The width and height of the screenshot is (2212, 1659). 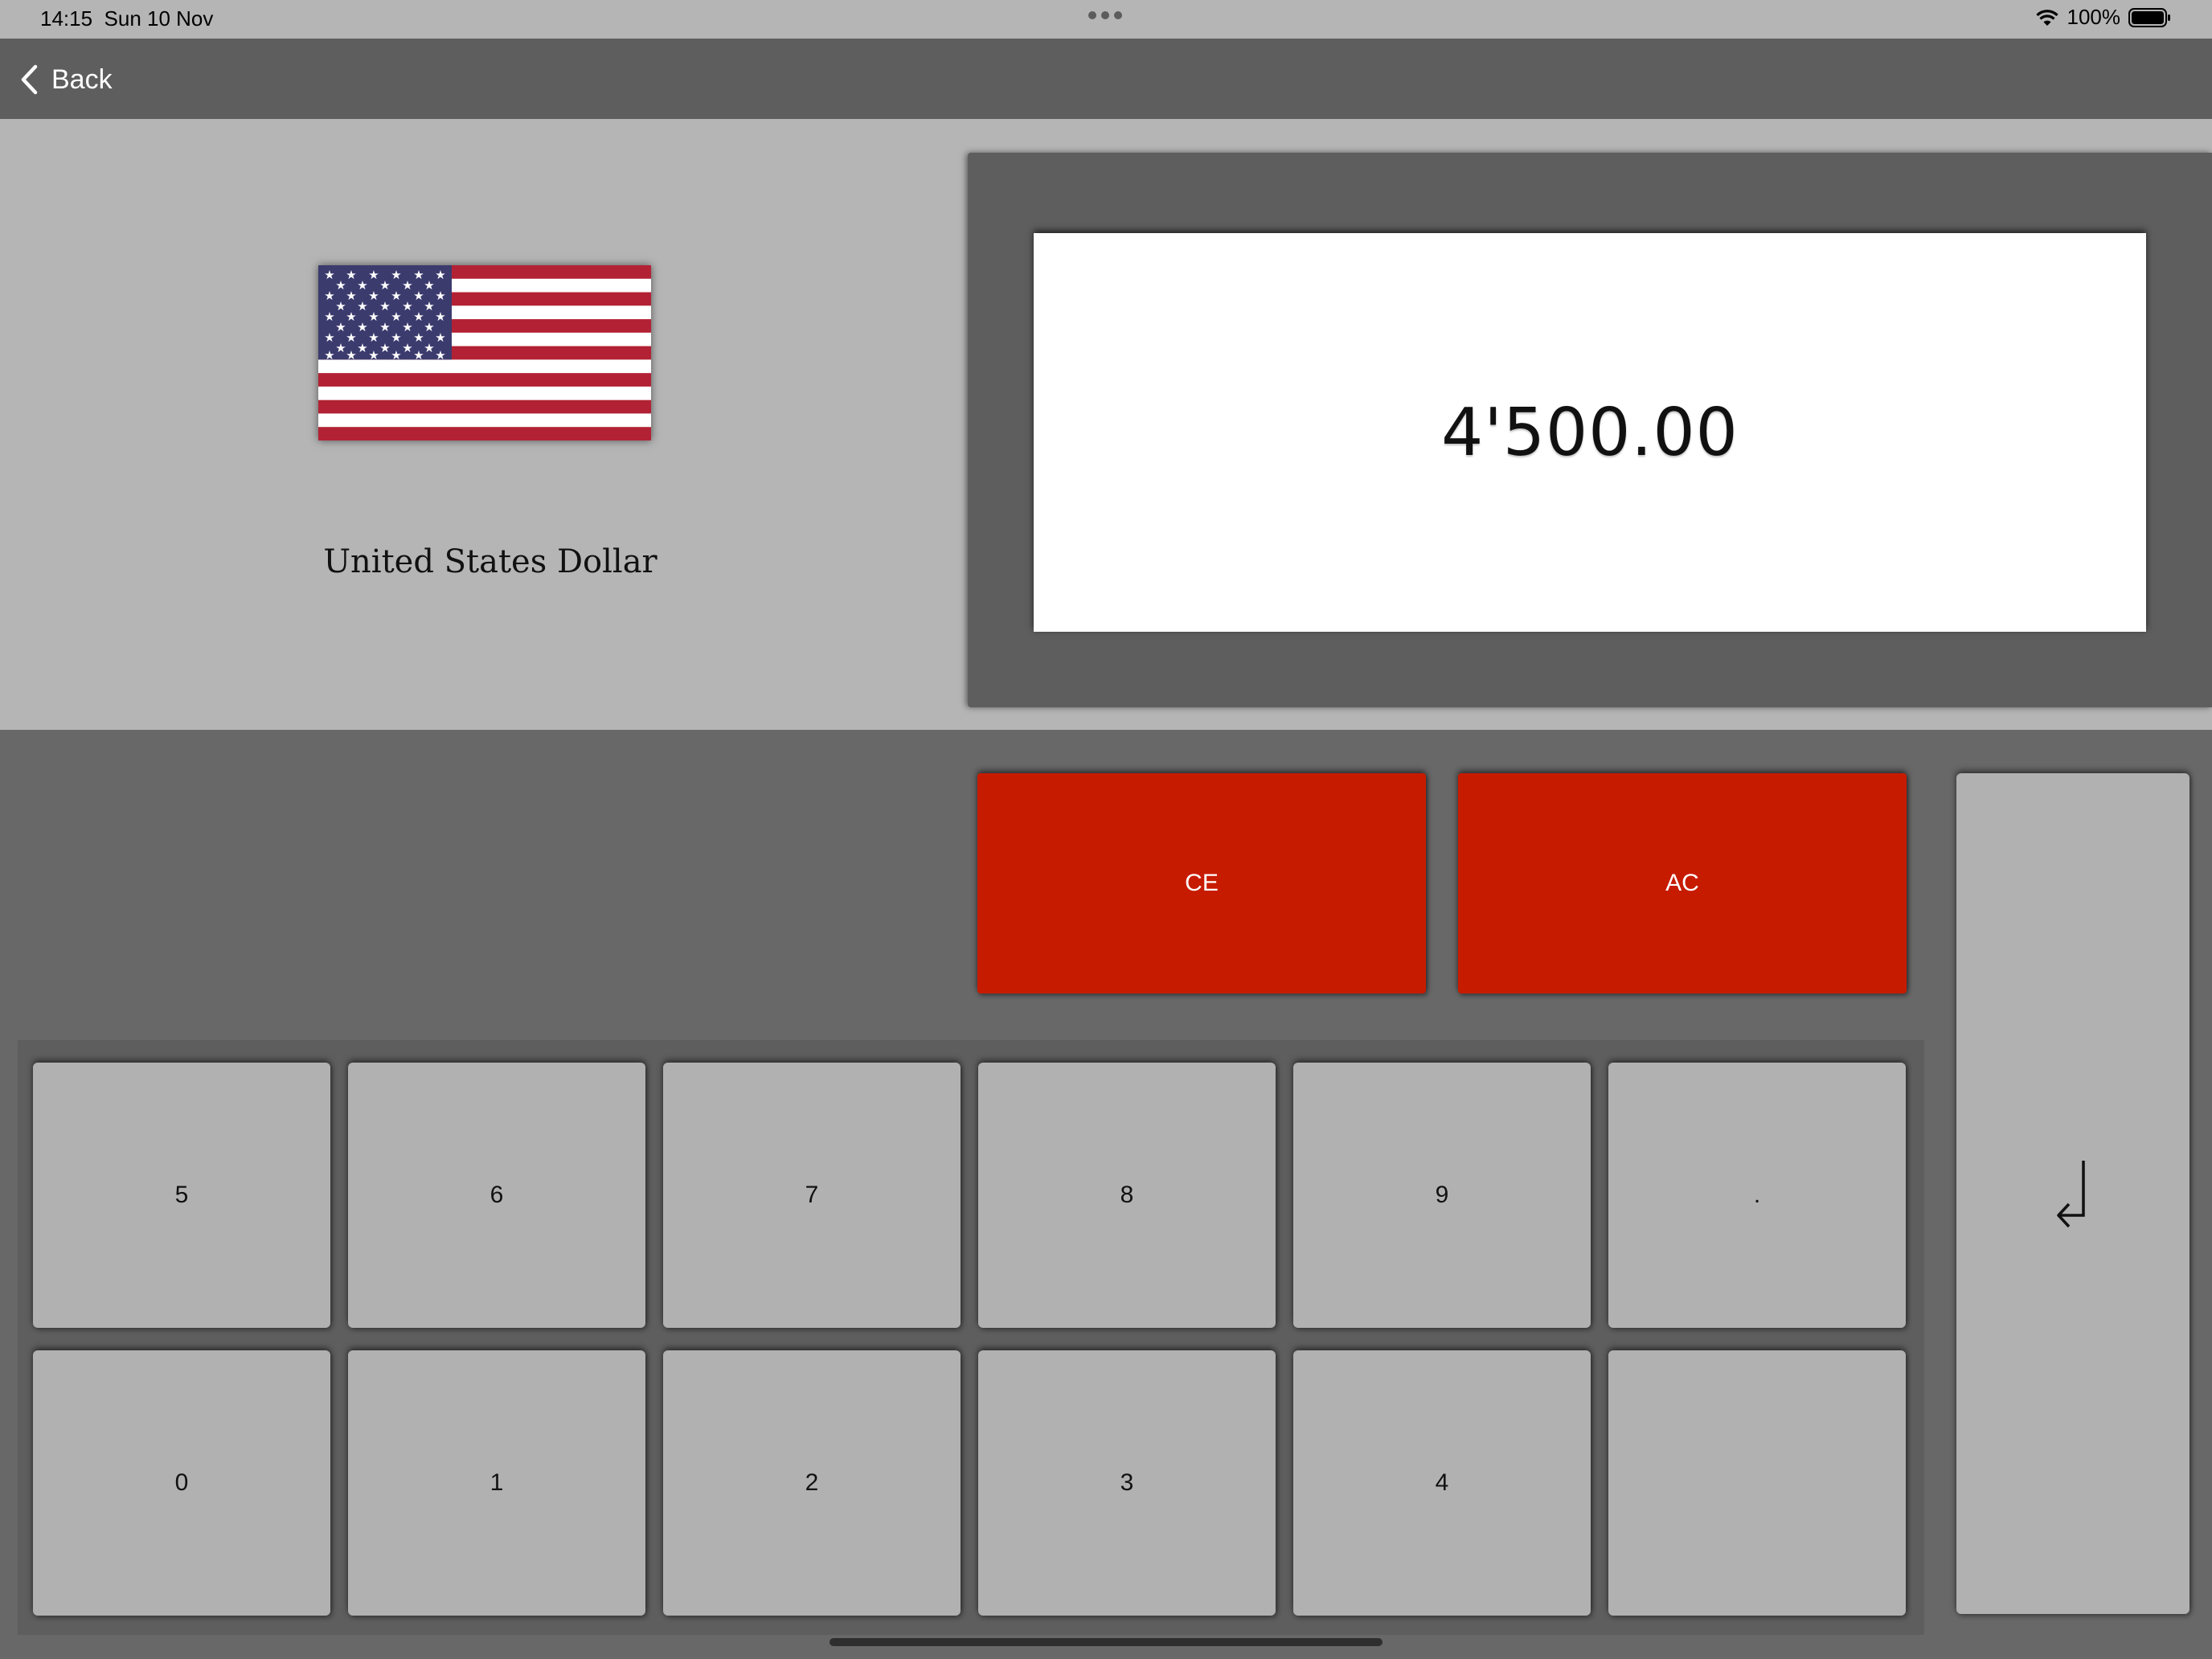 What do you see at coordinates (2149, 17) in the screenshot?
I see `battery-icon` at bounding box center [2149, 17].